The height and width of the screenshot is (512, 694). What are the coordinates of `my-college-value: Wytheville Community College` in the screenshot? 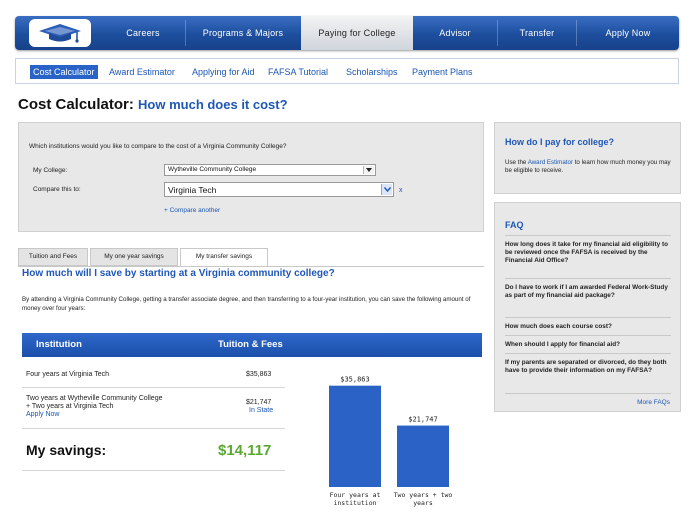 It's located at (212, 169).